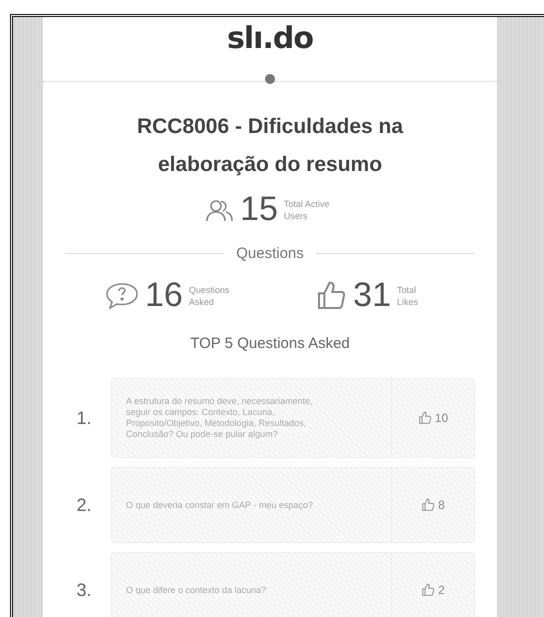  What do you see at coordinates (83, 505) in the screenshot?
I see `question-rank: 2.` at bounding box center [83, 505].